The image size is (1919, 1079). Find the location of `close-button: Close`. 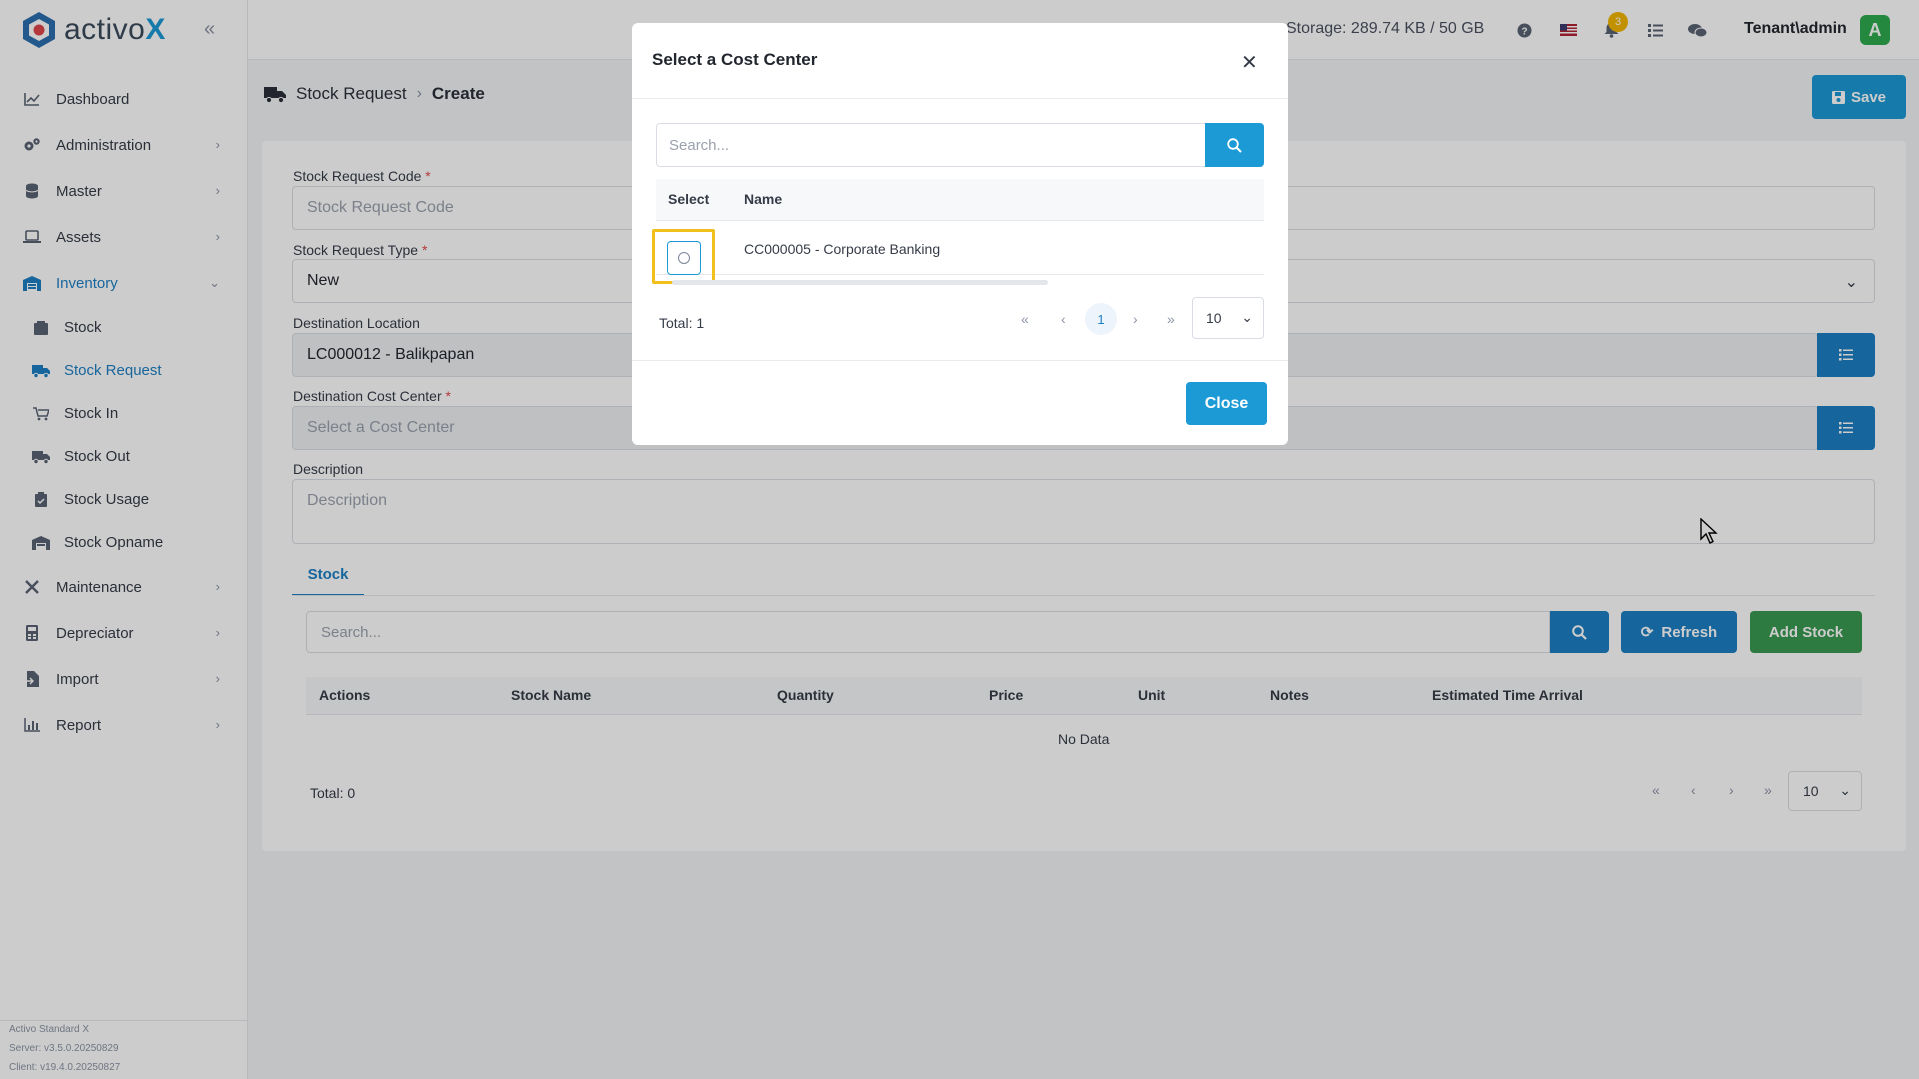

close-button: Close is located at coordinates (1226, 403).